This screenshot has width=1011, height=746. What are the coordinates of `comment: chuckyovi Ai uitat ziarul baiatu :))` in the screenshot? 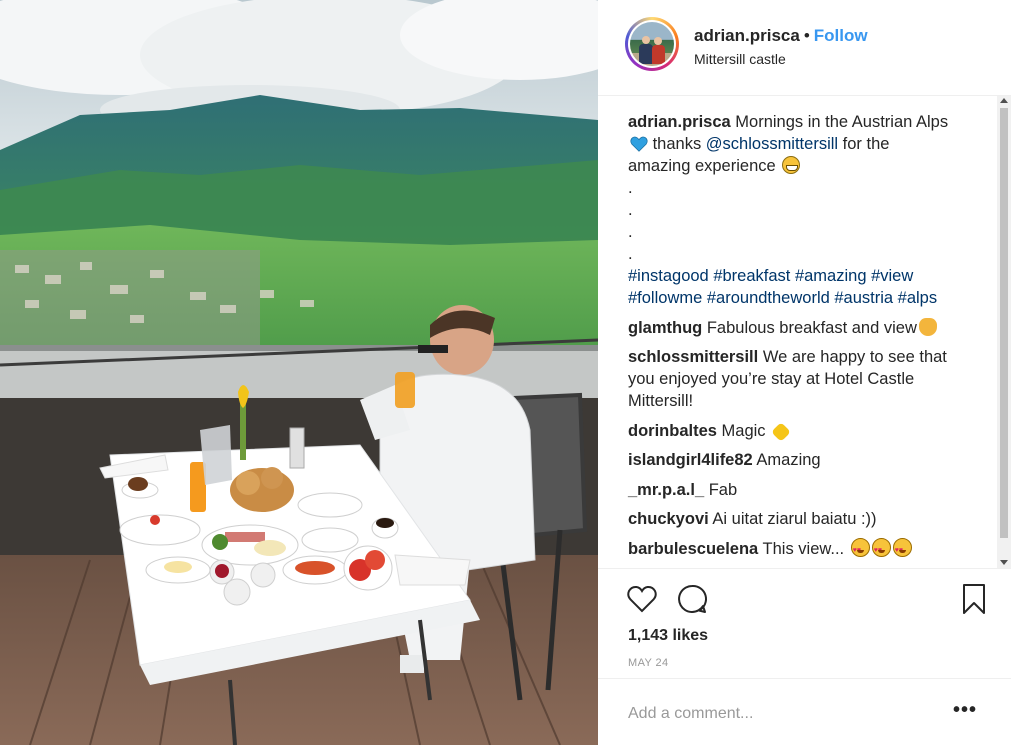 It's located at (800, 519).